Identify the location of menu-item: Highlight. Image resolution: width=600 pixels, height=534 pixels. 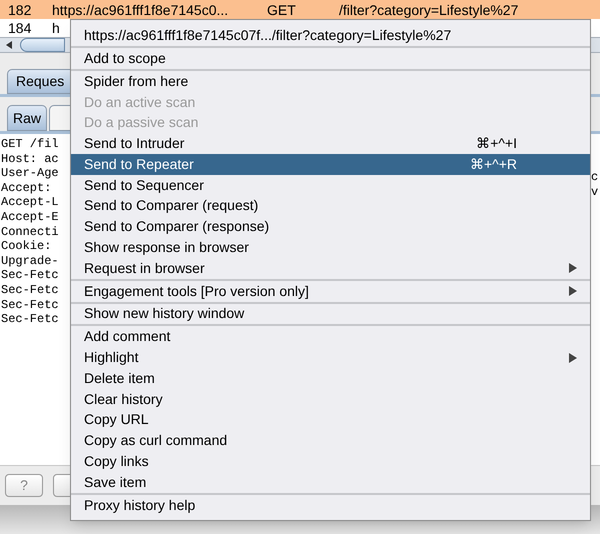
(330, 357).